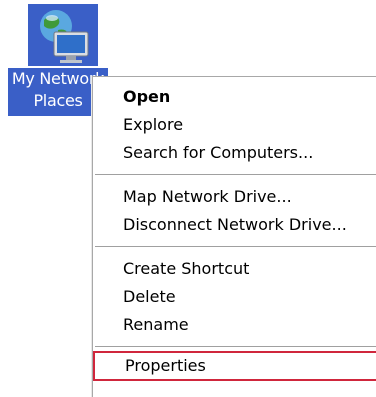 This screenshot has height=397, width=376. What do you see at coordinates (153, 125) in the screenshot?
I see `menu-item-explore: Explore` at bounding box center [153, 125].